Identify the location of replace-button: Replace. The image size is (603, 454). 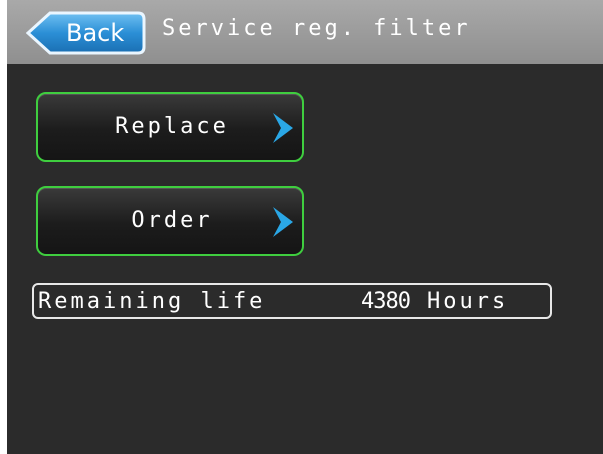
(170, 127).